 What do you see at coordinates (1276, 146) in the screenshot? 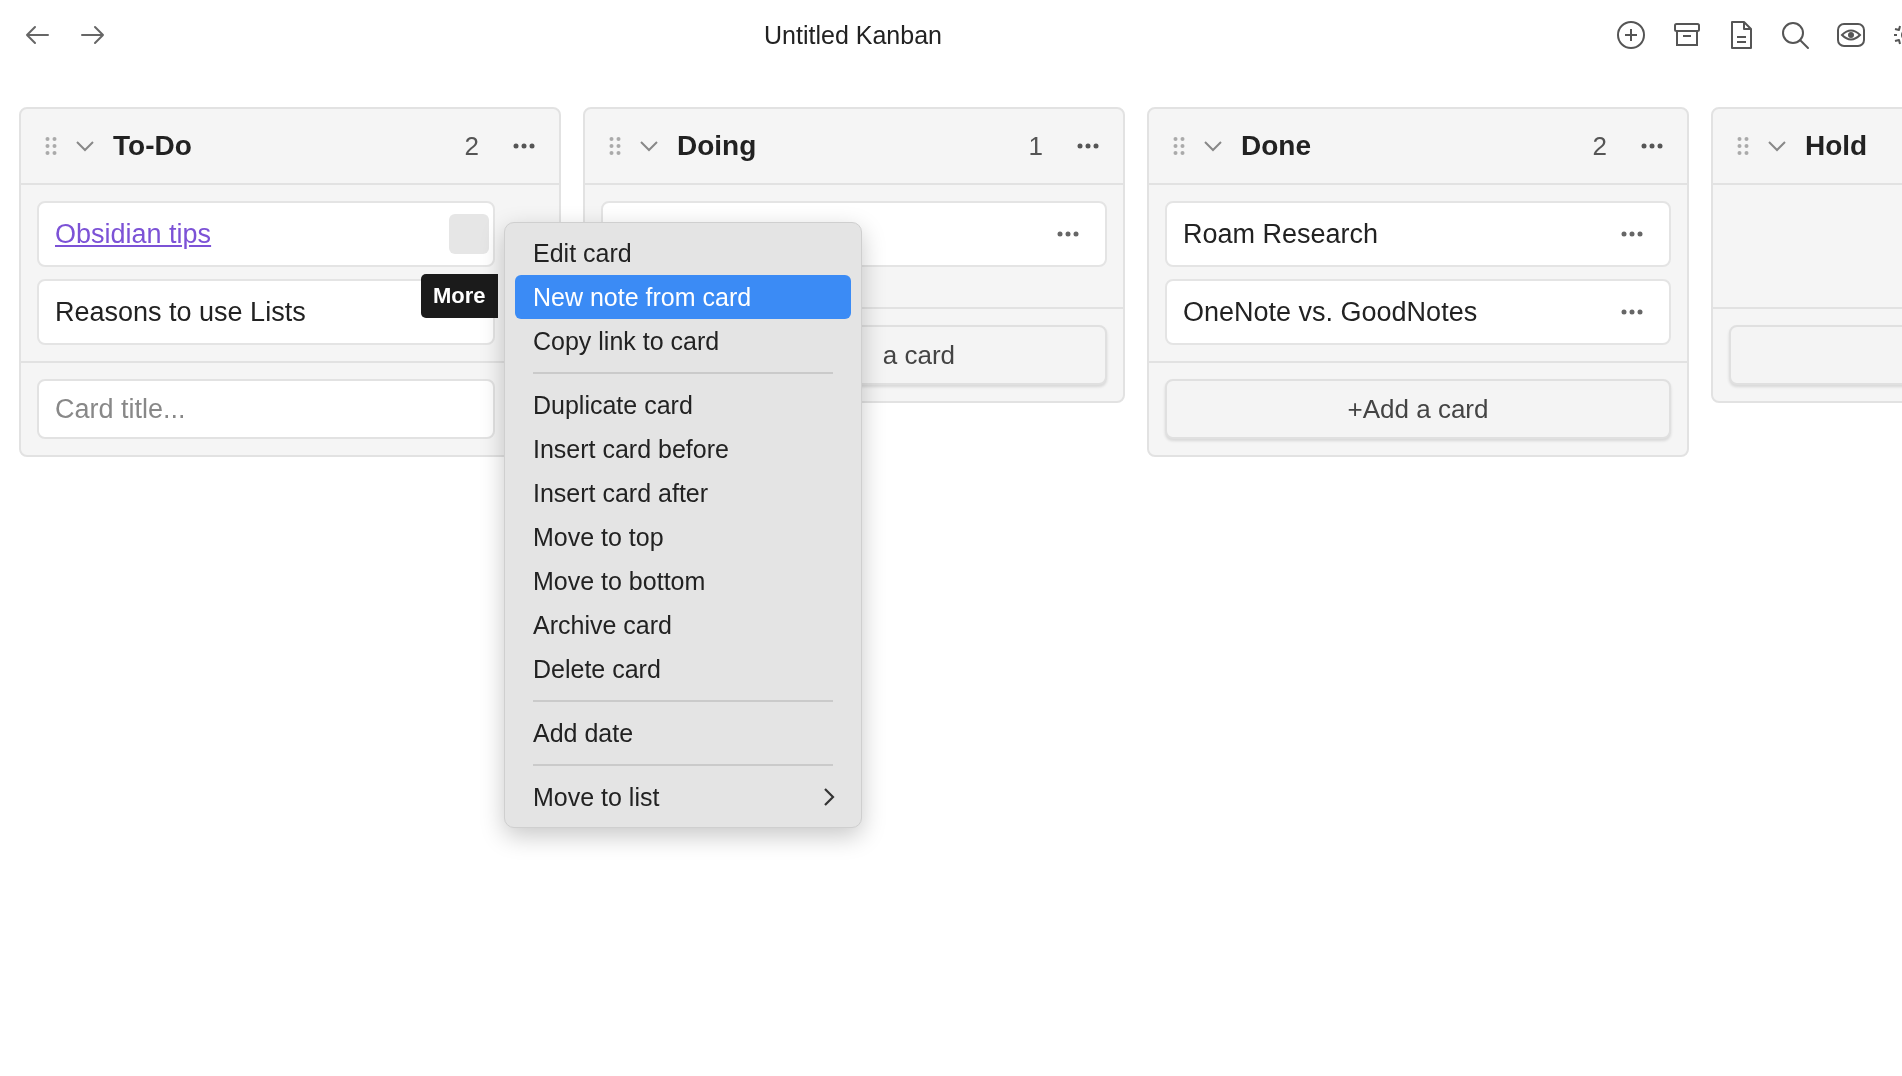
I see `lane-title: Done` at bounding box center [1276, 146].